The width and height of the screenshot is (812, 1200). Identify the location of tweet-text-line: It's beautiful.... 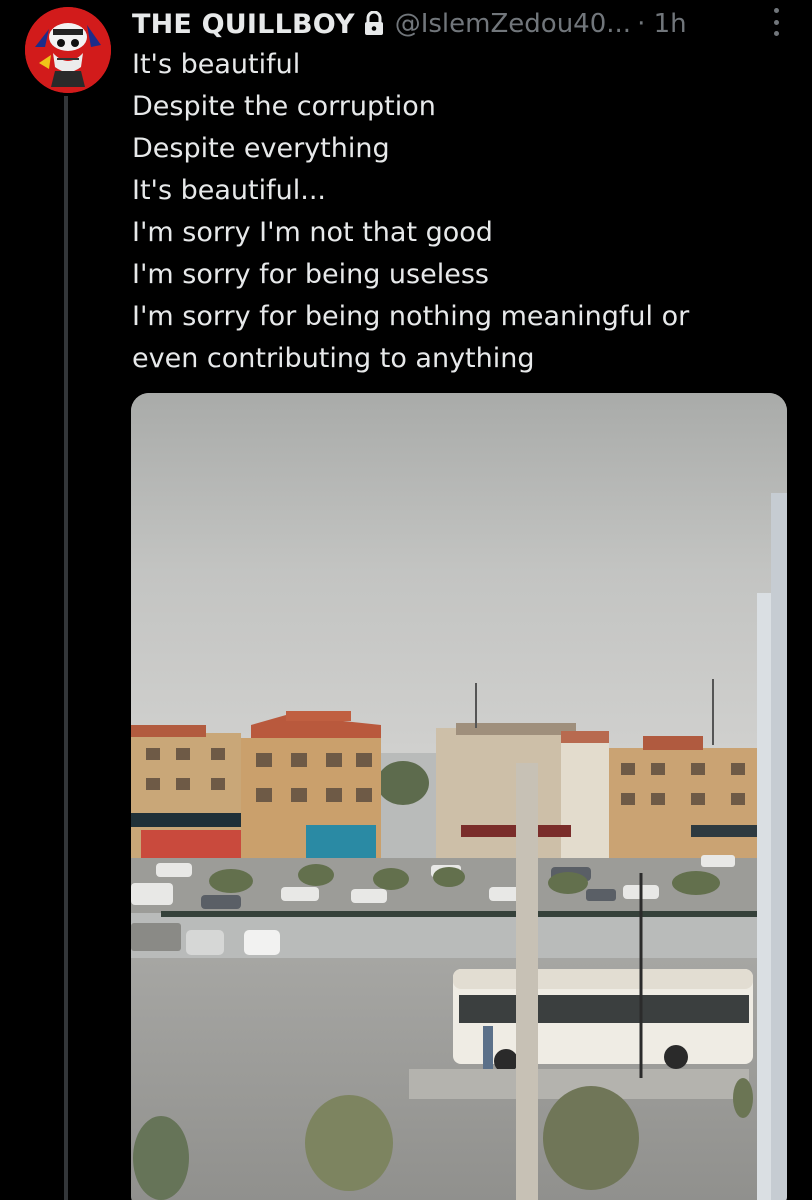
(229, 190).